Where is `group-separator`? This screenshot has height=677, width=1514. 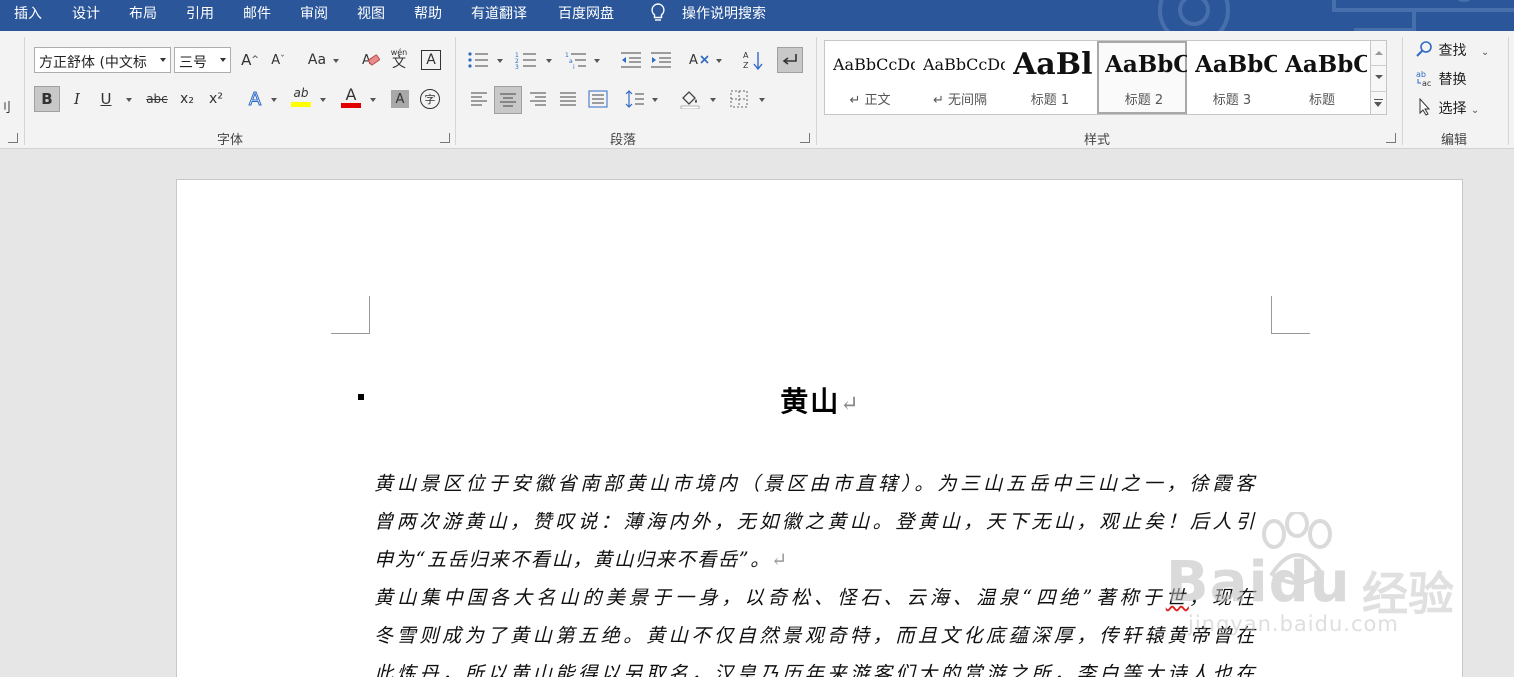
group-separator is located at coordinates (24, 91).